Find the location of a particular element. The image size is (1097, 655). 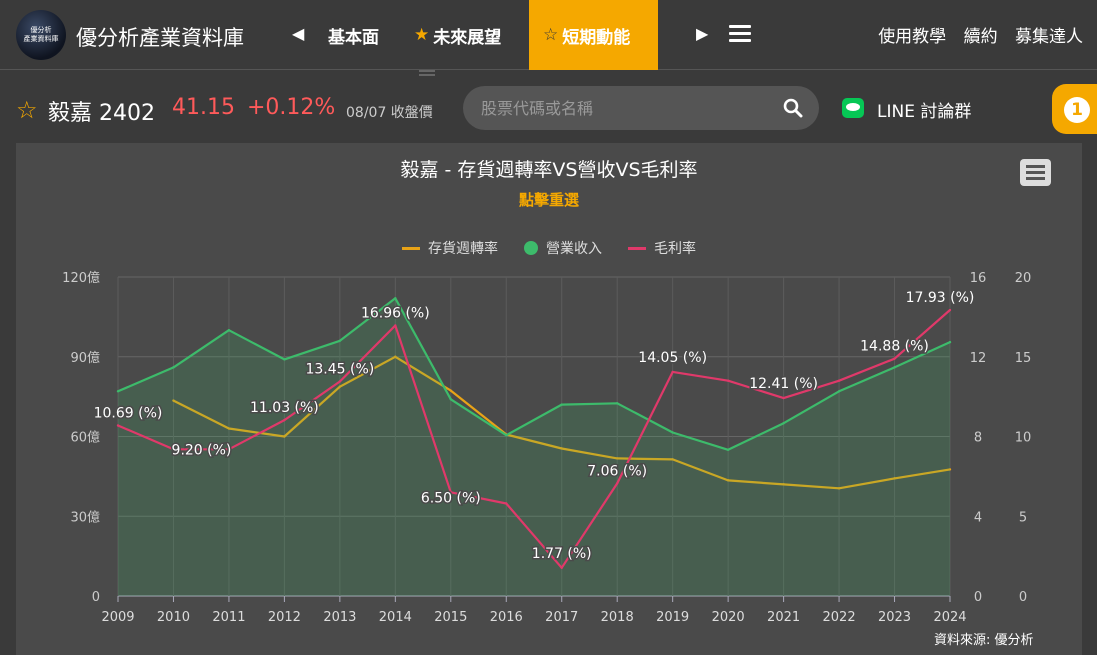

line-group-link: LINE 討論群 is located at coordinates (924, 109).